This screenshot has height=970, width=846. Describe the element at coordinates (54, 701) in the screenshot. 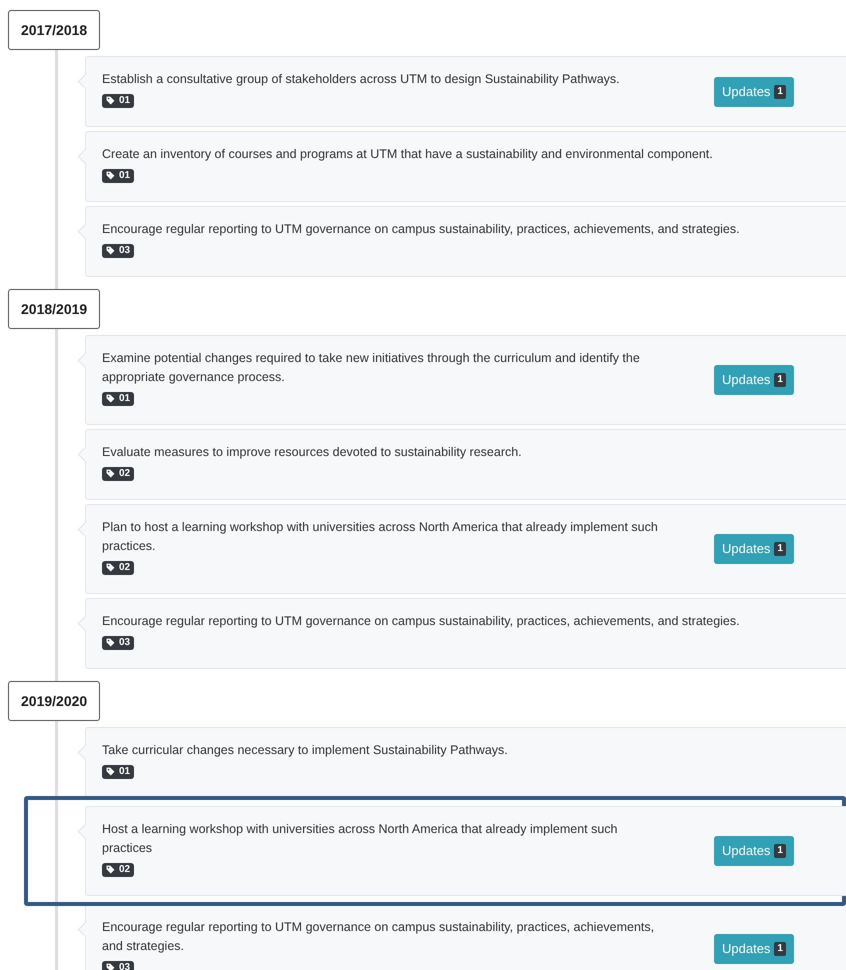

I see `year-label: 2019/2020` at that location.